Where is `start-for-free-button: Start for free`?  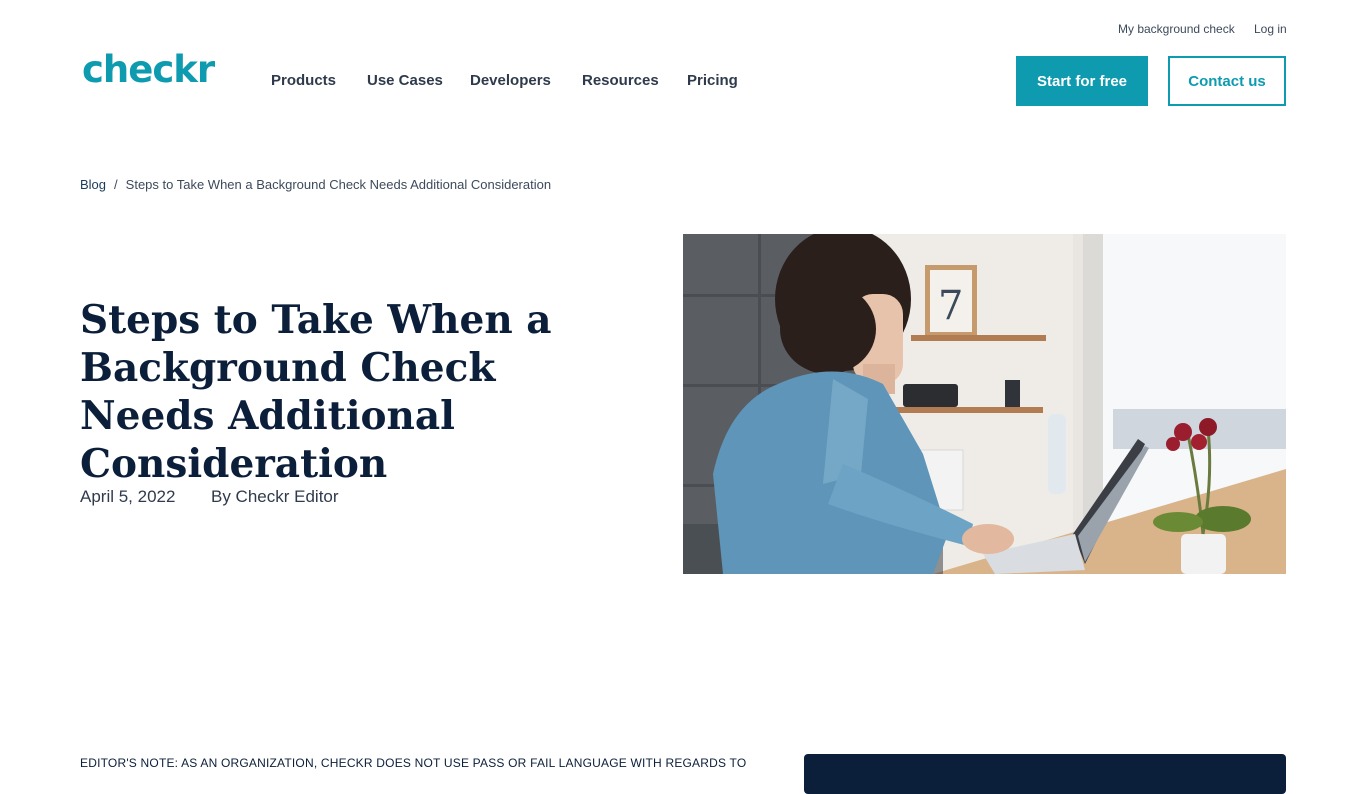
start-for-free-button: Start for free is located at coordinates (1082, 81).